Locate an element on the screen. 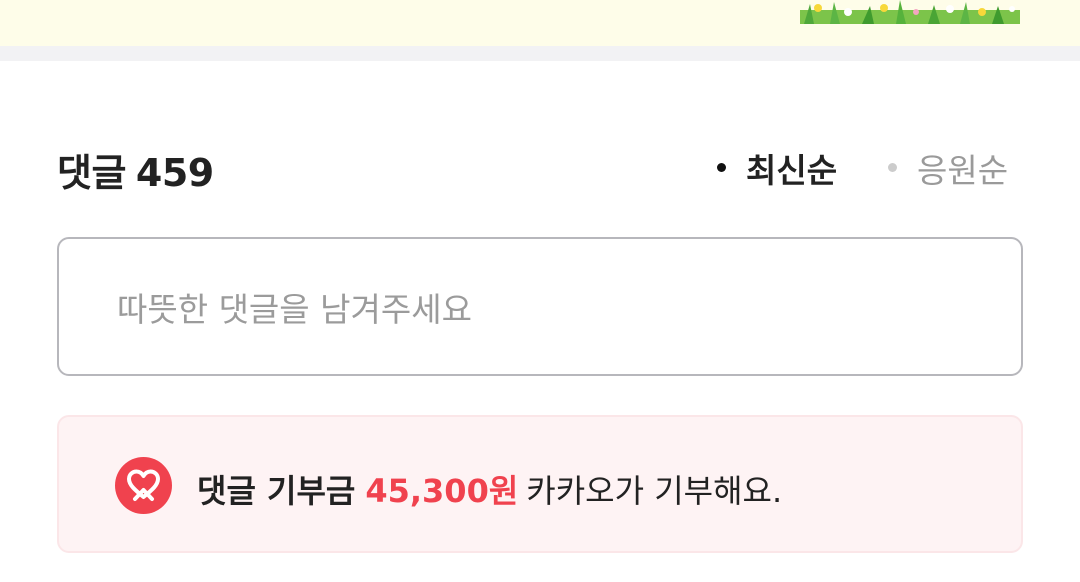 This screenshot has width=1080, height=582. sort-cheer-option: 응원순 is located at coordinates (948, 168).